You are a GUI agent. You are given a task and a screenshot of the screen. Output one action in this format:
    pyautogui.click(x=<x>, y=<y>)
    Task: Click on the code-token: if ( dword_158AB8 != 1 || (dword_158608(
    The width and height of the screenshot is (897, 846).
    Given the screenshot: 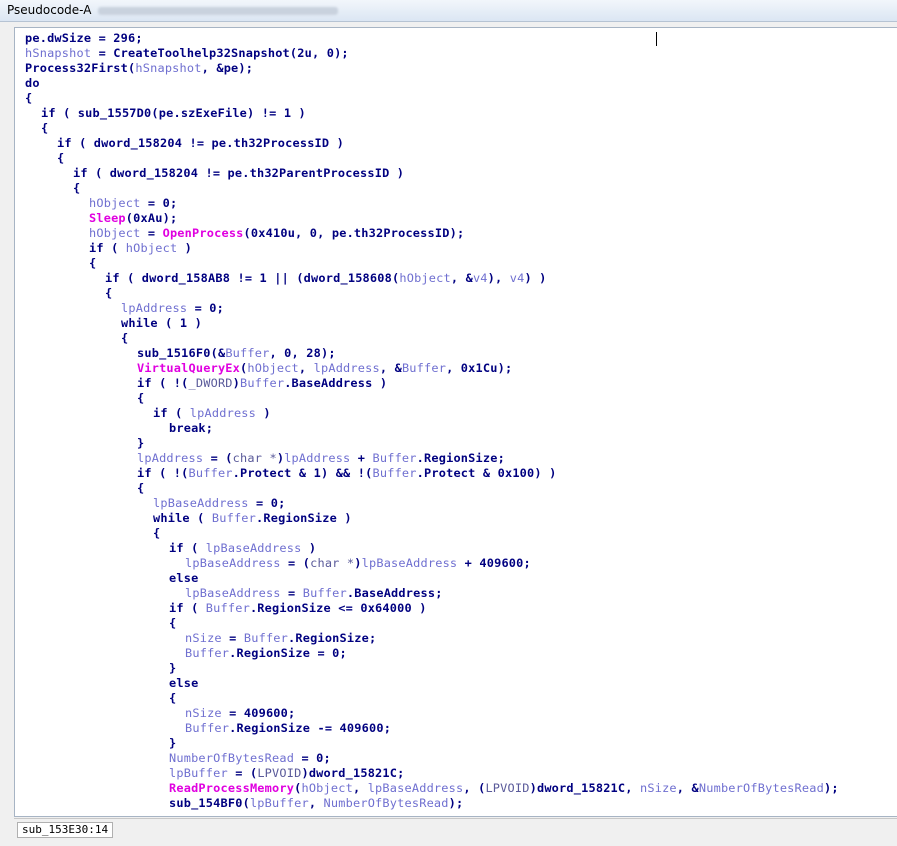 What is the action you would take?
    pyautogui.click(x=252, y=278)
    